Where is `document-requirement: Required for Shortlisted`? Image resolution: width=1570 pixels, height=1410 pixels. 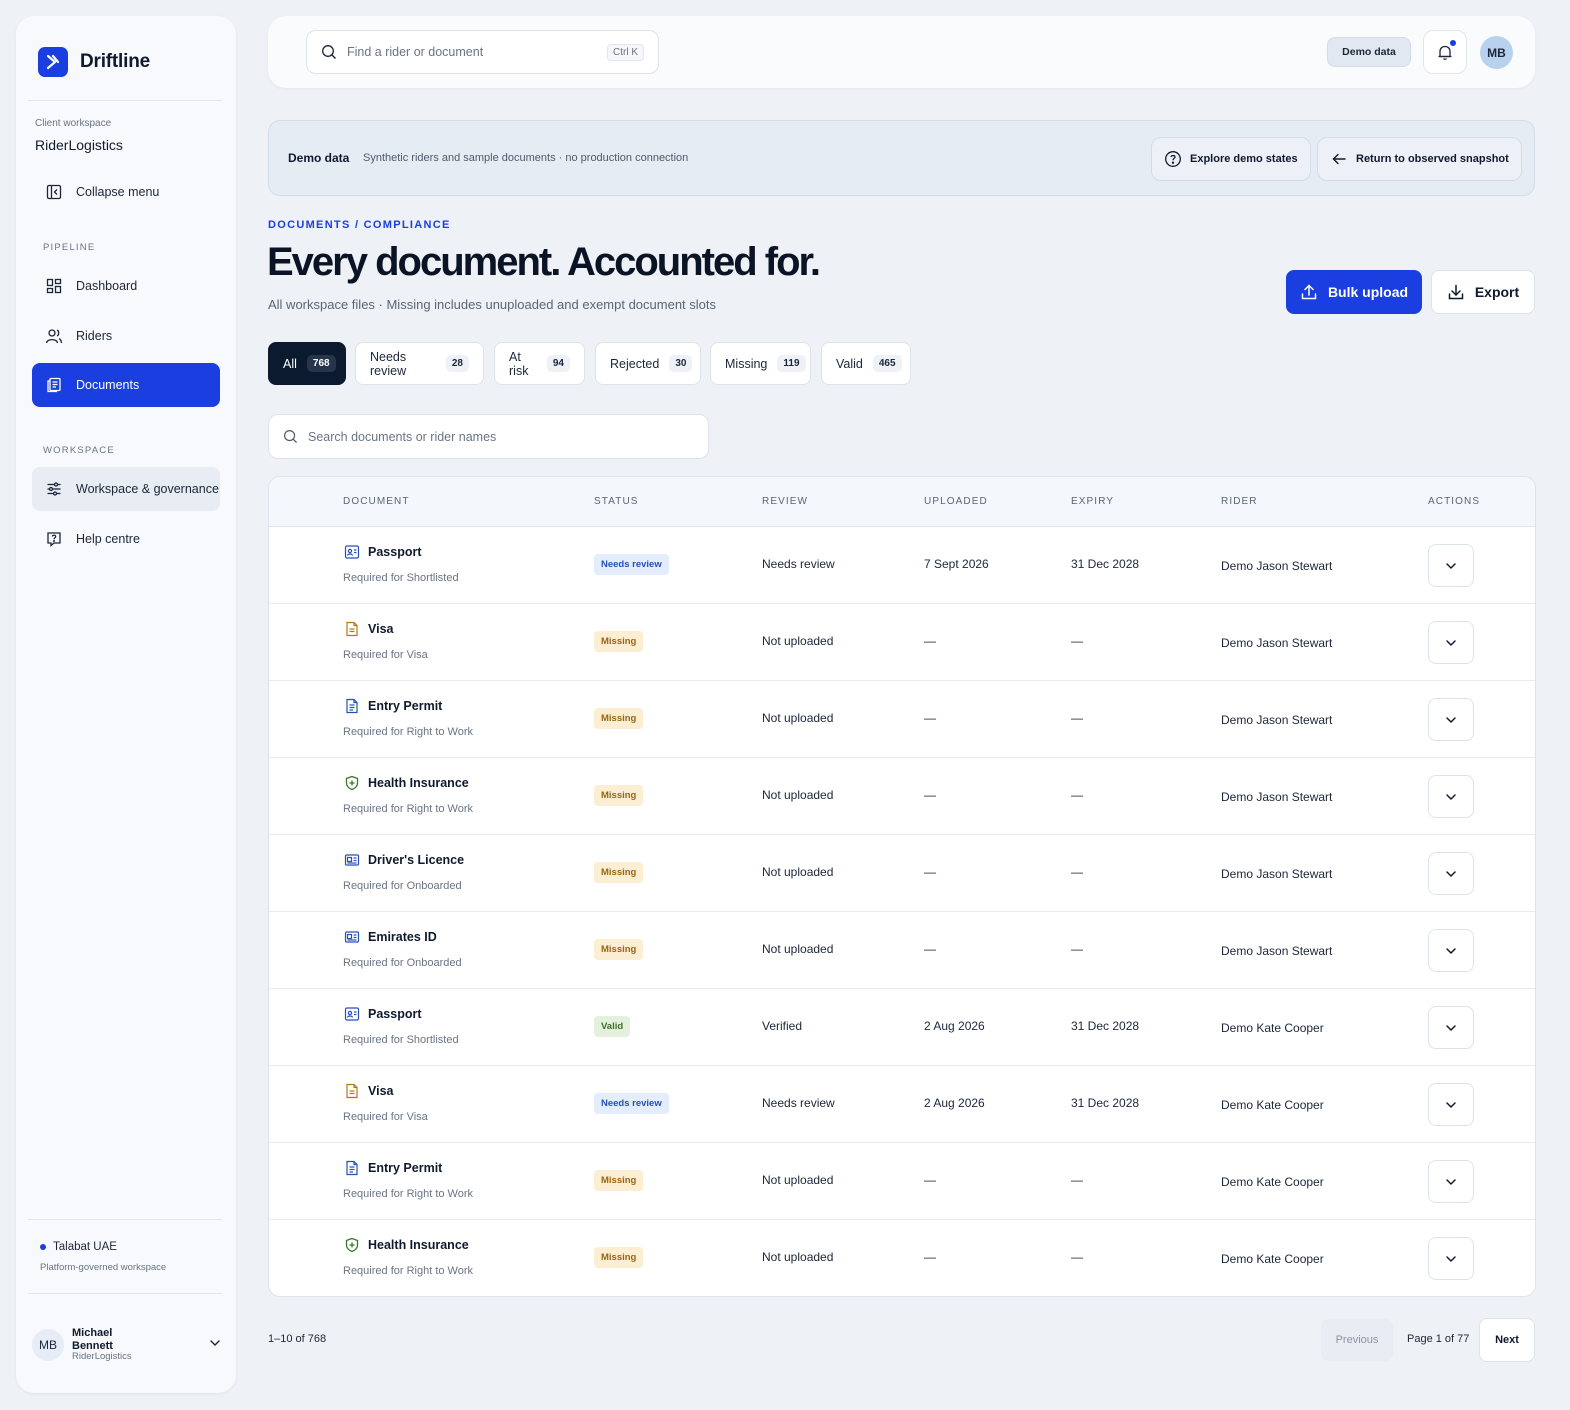
document-requirement: Required for Shortlisted is located at coordinates (401, 578).